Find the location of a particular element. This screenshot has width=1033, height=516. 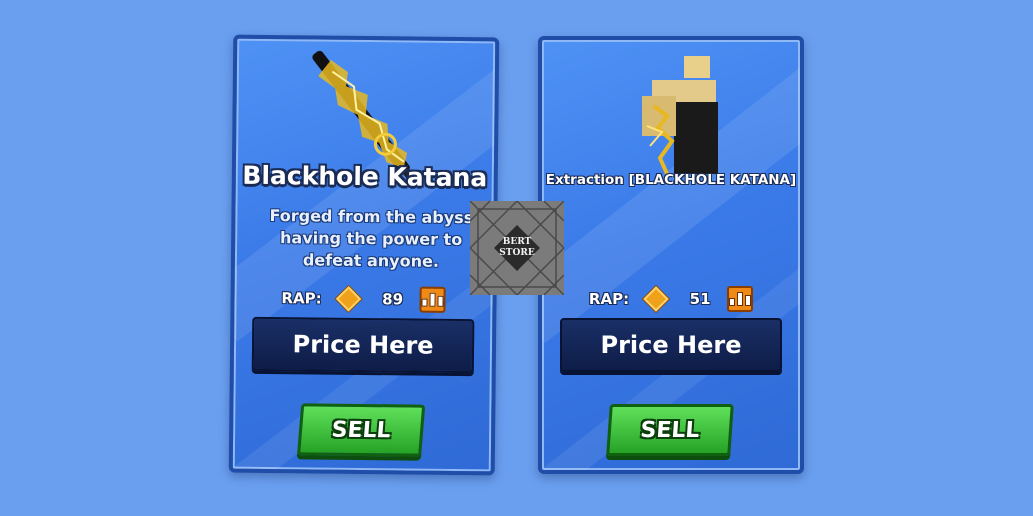

logo-text: BERT STORE is located at coordinates (517, 247).